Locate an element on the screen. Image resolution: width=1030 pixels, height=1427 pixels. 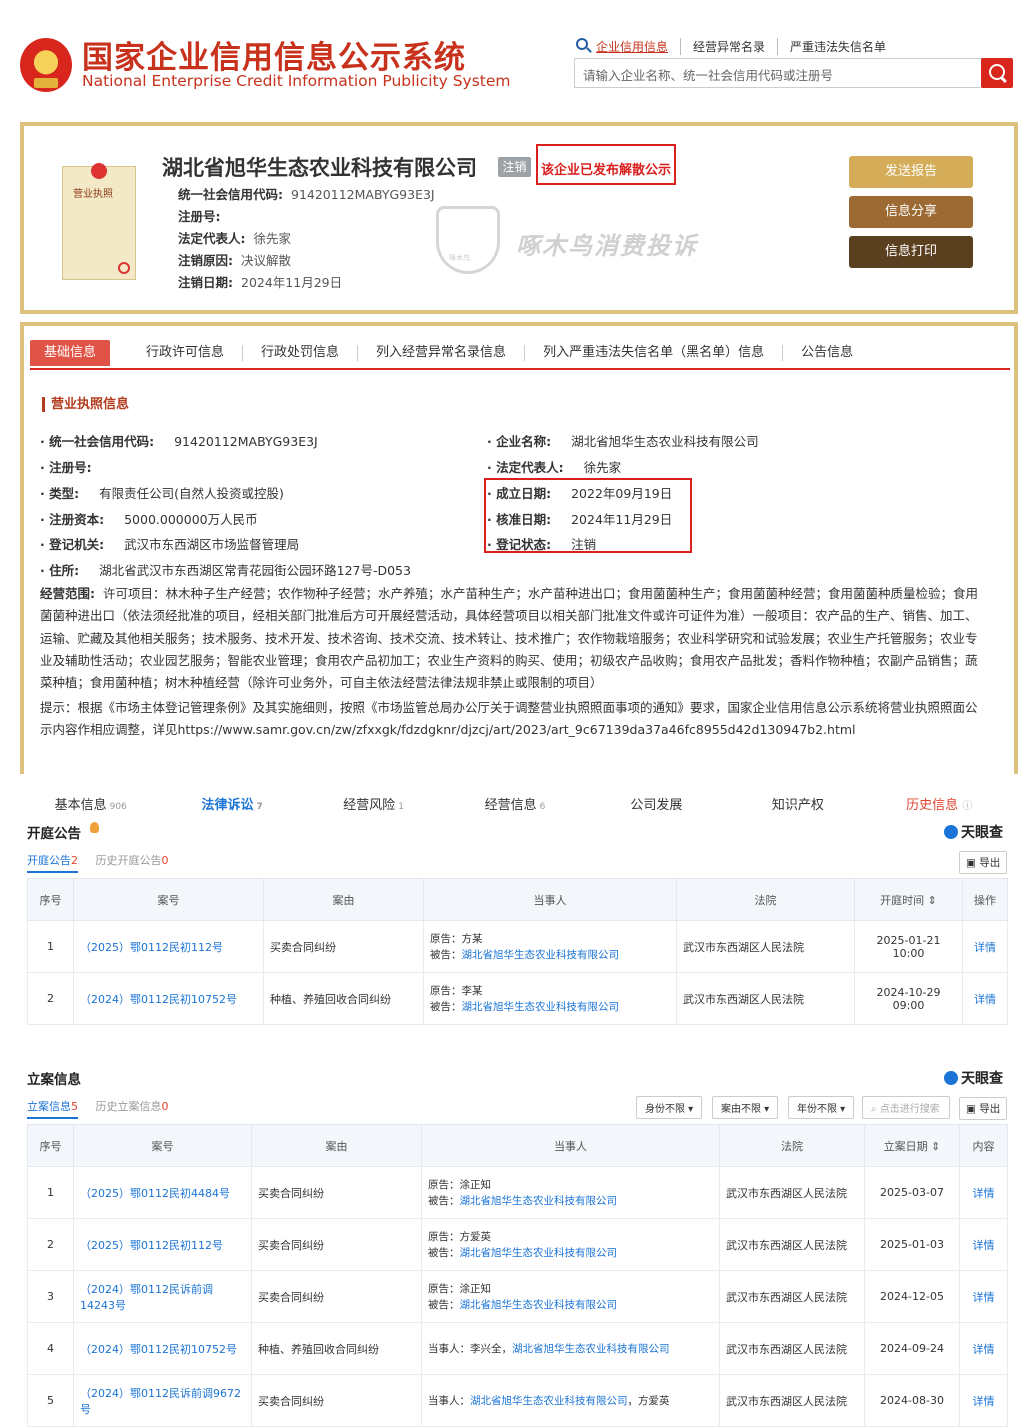
col-no: 序号 is located at coordinates (50, 1145).